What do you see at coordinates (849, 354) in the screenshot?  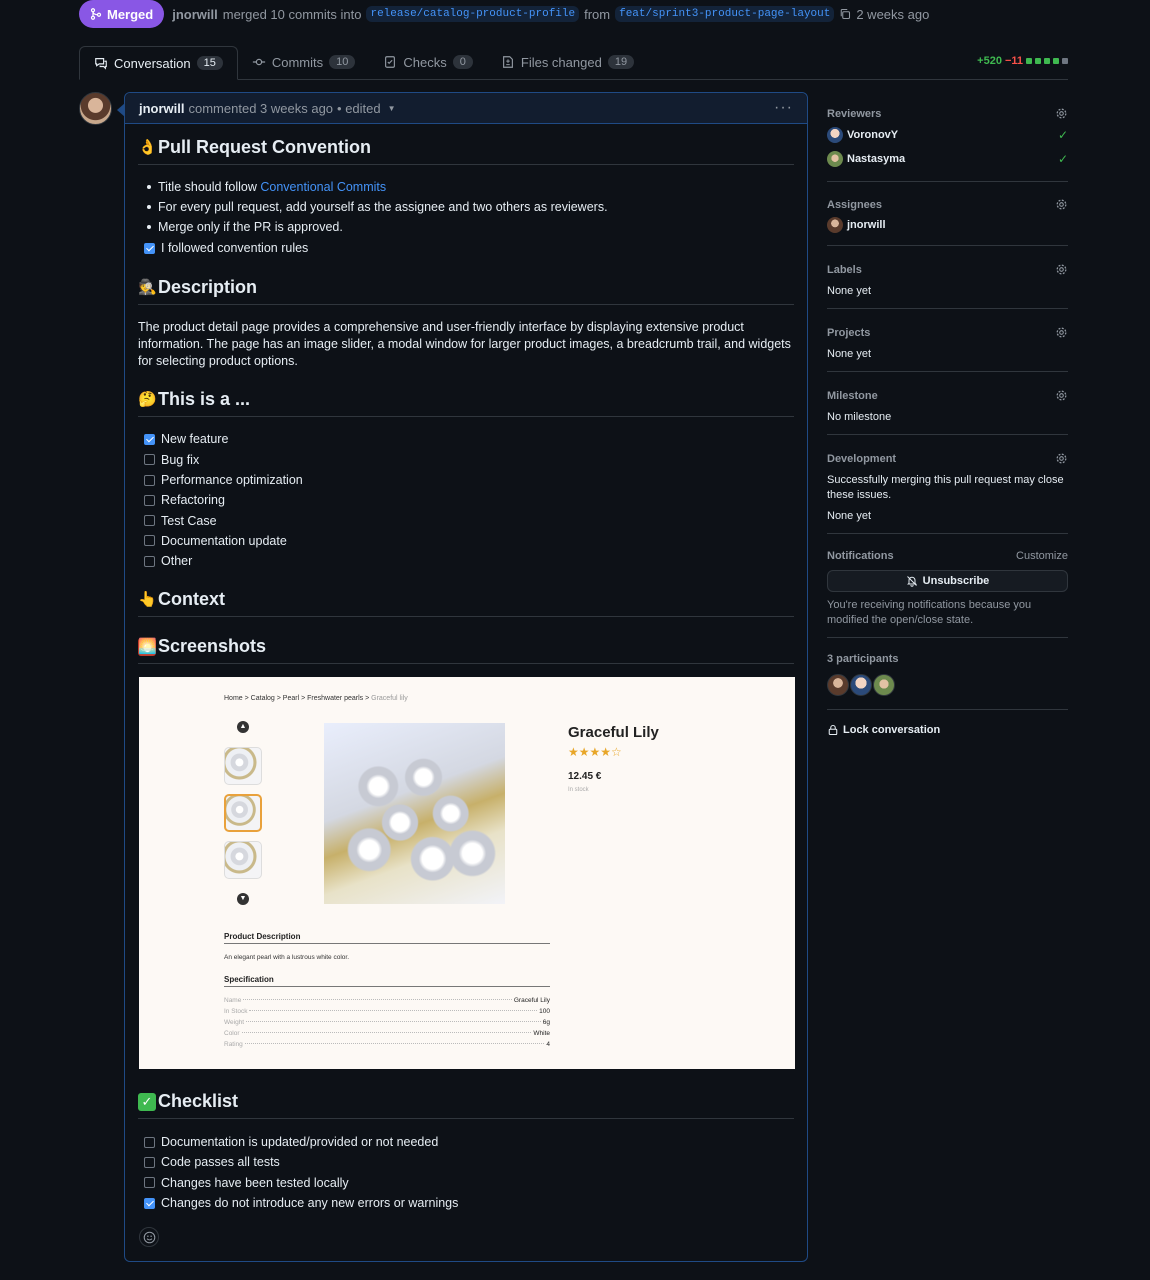 I see `projects-value: None yet` at bounding box center [849, 354].